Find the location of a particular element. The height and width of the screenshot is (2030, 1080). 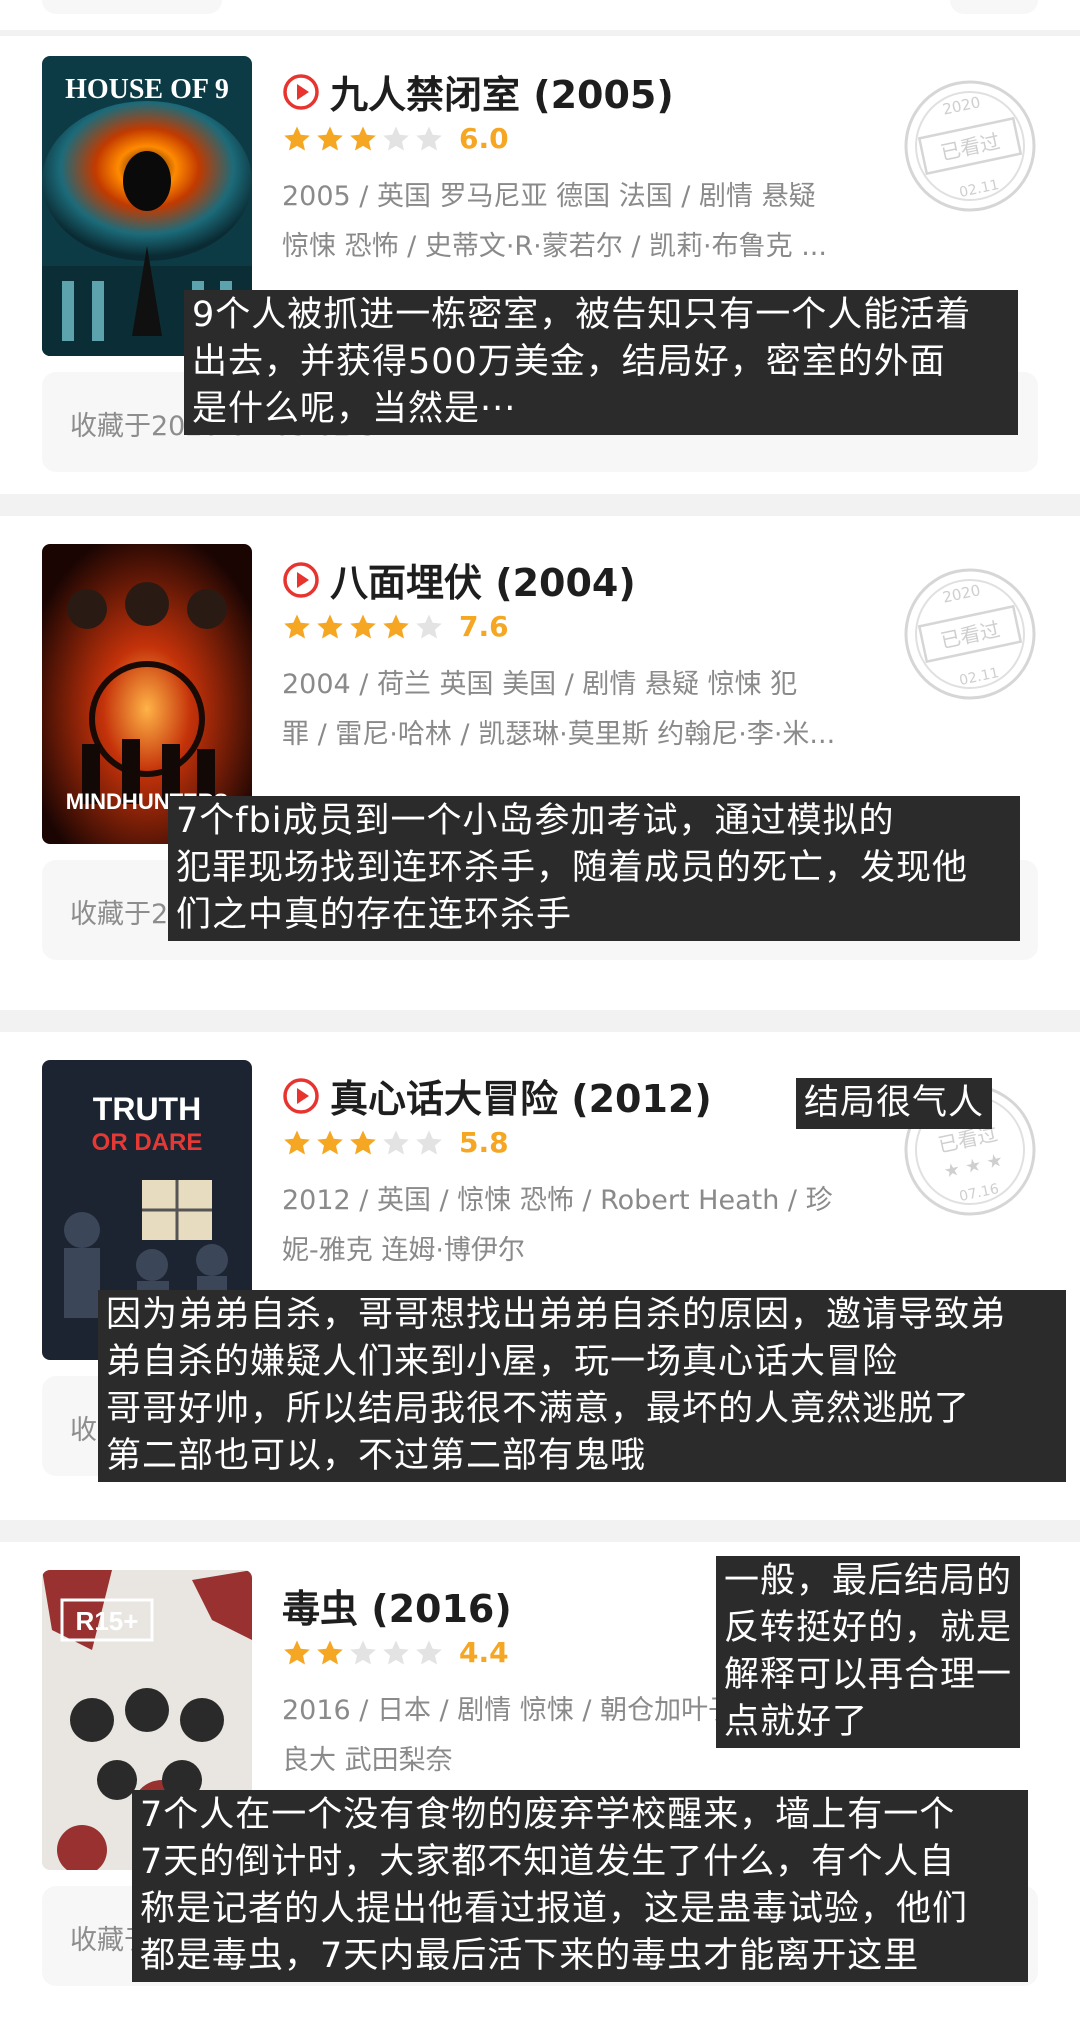

previous-card-edge-right is located at coordinates (994, 7).